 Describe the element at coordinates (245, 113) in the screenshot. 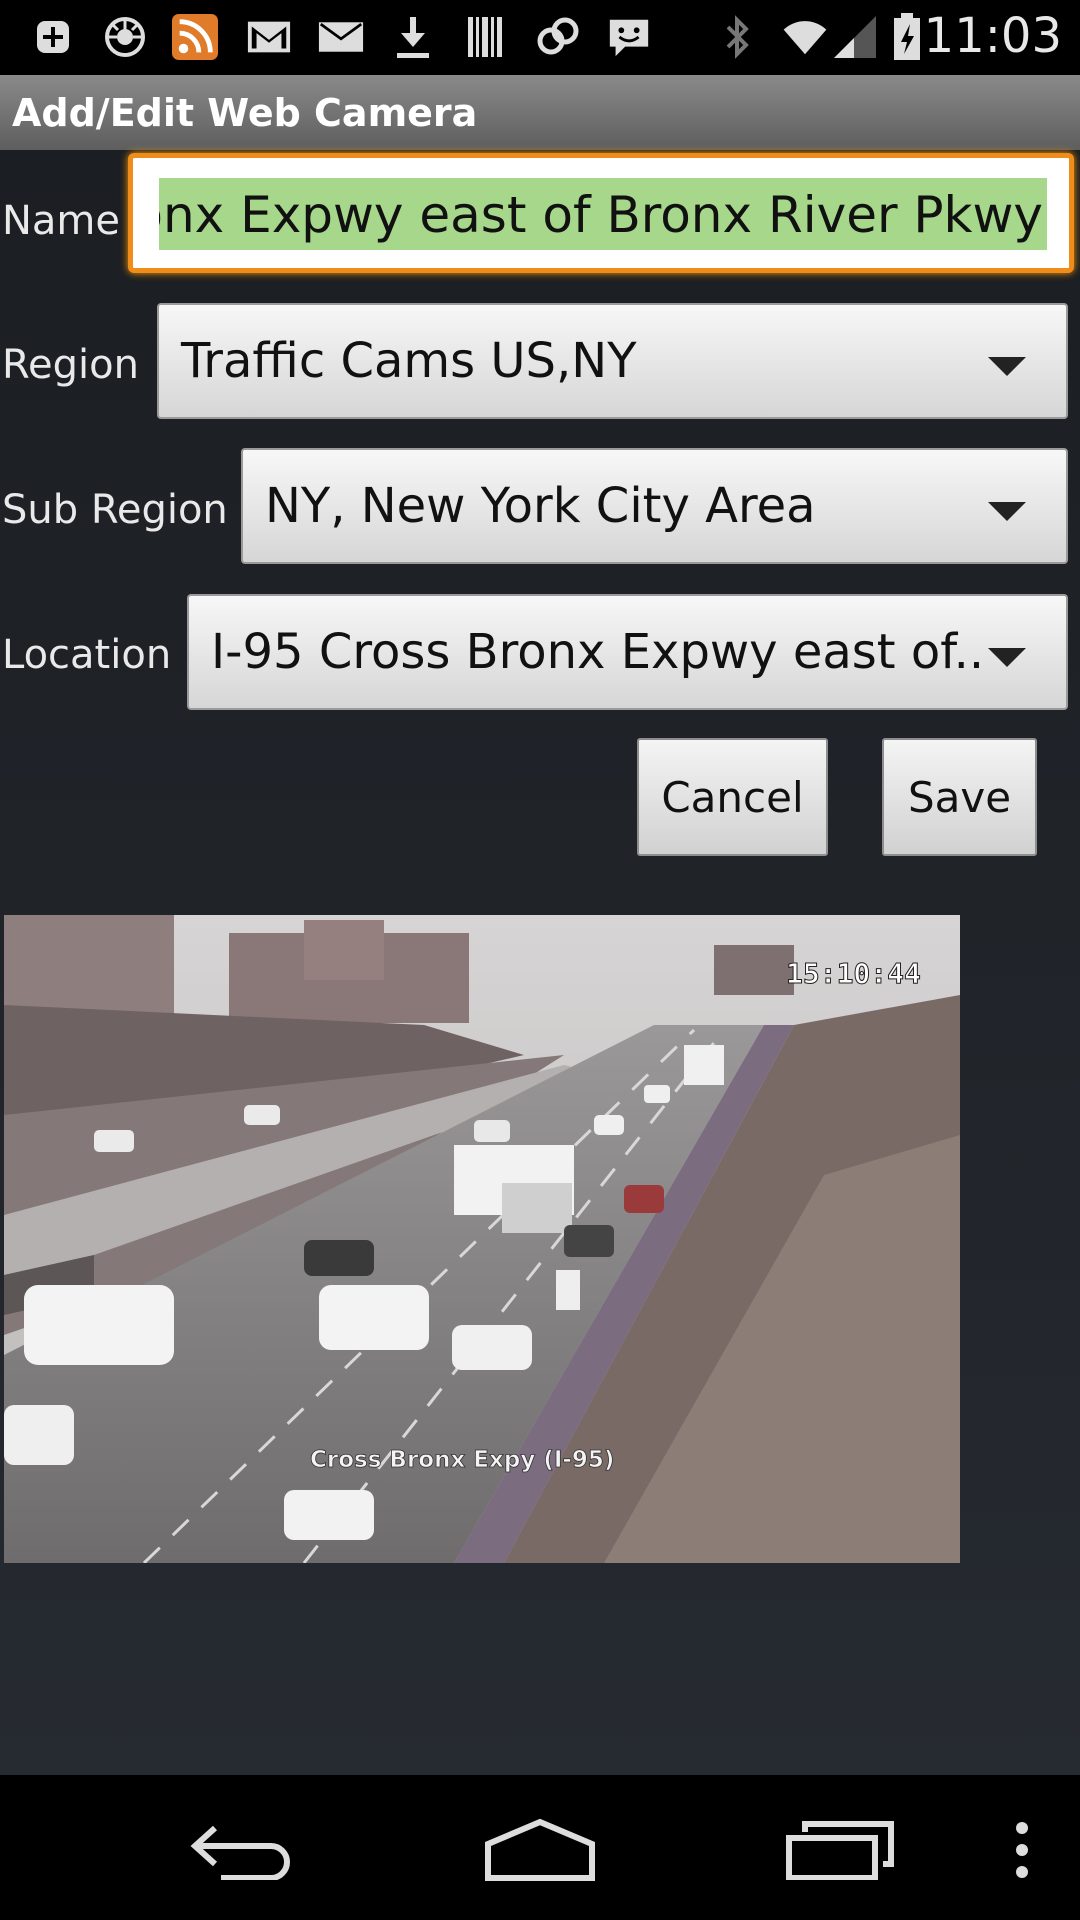

I see `page-title: Add/Edit Web Camera` at that location.